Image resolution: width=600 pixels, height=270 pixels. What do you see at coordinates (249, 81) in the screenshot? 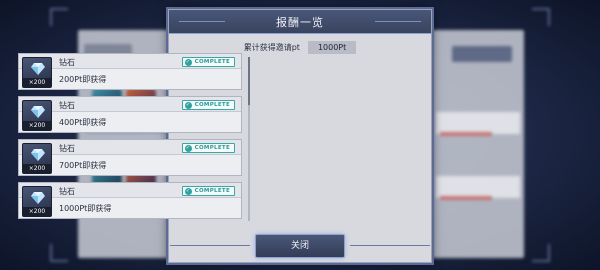
I see `scrollbar-thumb` at bounding box center [249, 81].